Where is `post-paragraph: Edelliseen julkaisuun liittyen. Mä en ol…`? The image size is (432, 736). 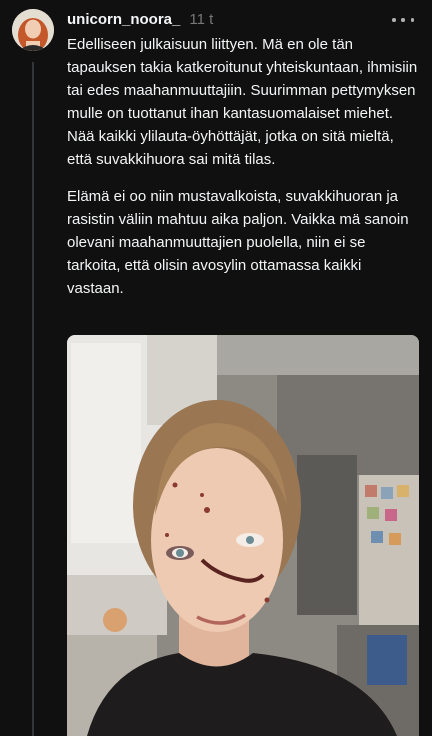
post-paragraph: Edelliseen julkaisuun liittyen. Mä en ol… is located at coordinates (242, 102).